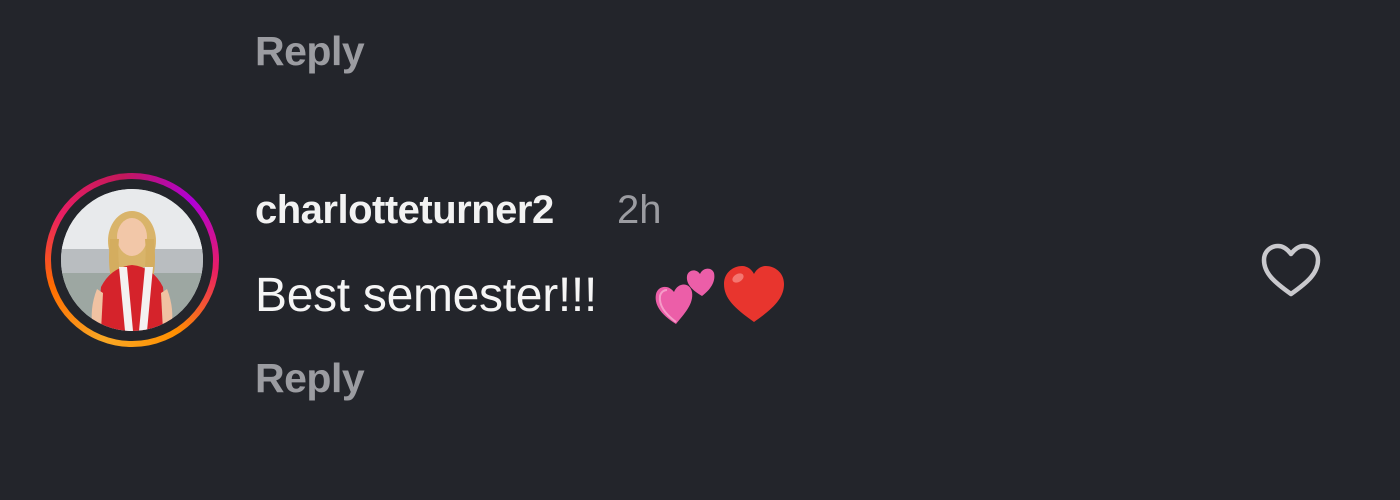  What do you see at coordinates (686, 296) in the screenshot?
I see `two-hearts-icon` at bounding box center [686, 296].